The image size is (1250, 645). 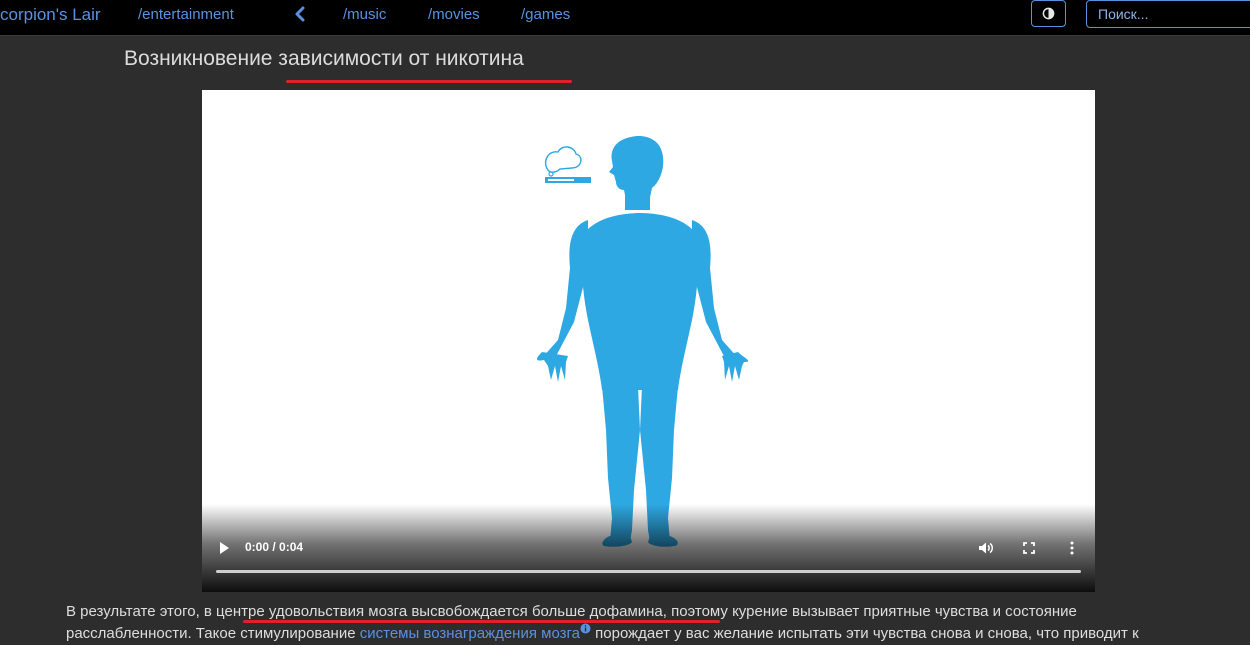 What do you see at coordinates (324, 58) in the screenshot?
I see `page-title: Возникновение зависимости от никотина` at bounding box center [324, 58].